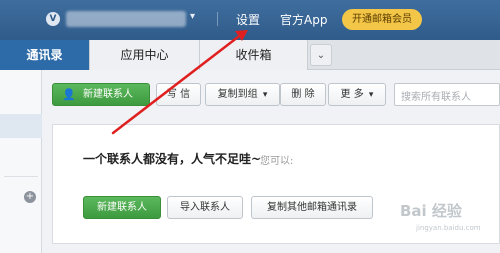 The width and height of the screenshot is (500, 253). What do you see at coordinates (205, 207) in the screenshot?
I see `import-contacts-button: 导入联系人` at bounding box center [205, 207].